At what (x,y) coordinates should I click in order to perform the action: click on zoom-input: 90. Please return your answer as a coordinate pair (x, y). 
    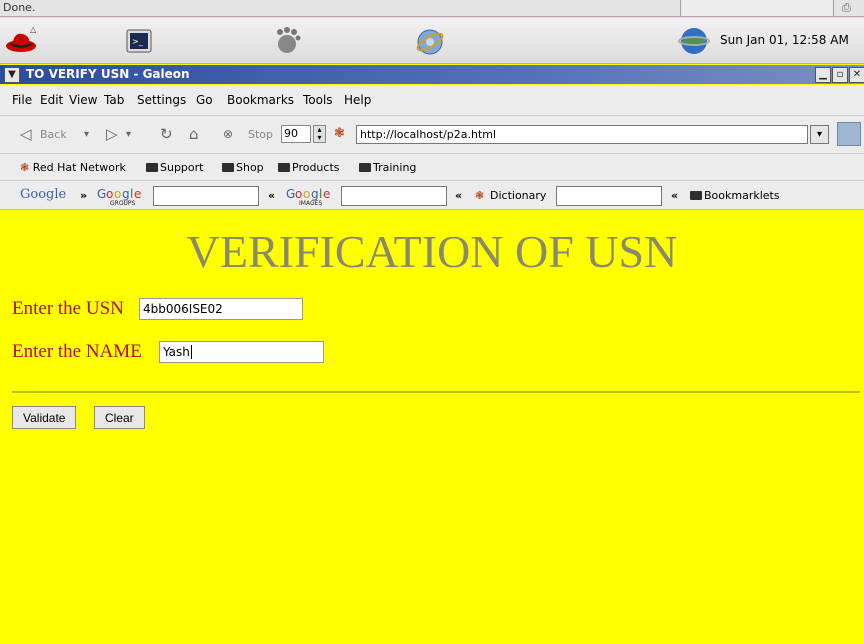
    Looking at the image, I should click on (296, 134).